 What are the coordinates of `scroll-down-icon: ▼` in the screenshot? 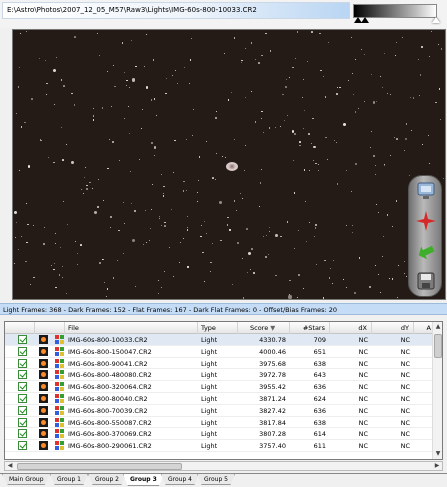 It's located at (438, 454).